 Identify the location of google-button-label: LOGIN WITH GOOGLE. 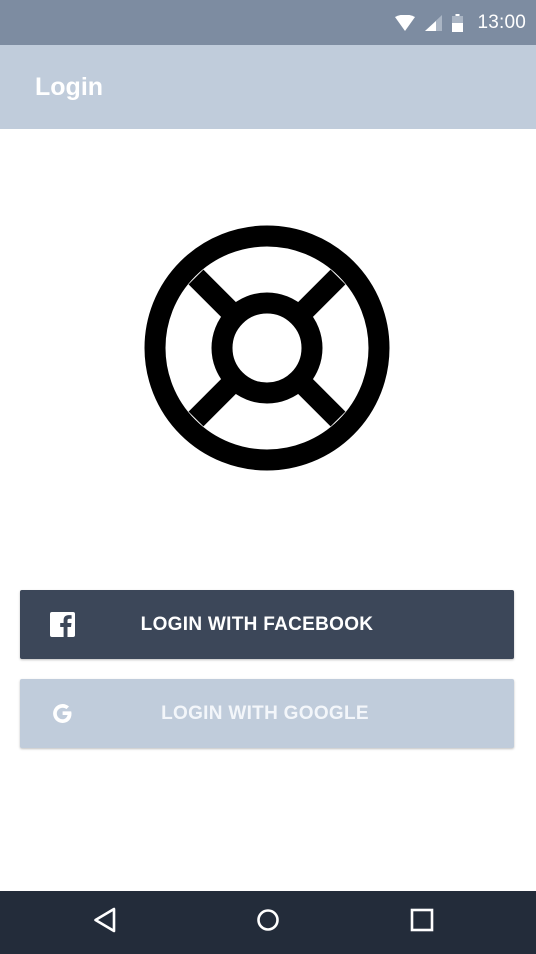
(265, 713).